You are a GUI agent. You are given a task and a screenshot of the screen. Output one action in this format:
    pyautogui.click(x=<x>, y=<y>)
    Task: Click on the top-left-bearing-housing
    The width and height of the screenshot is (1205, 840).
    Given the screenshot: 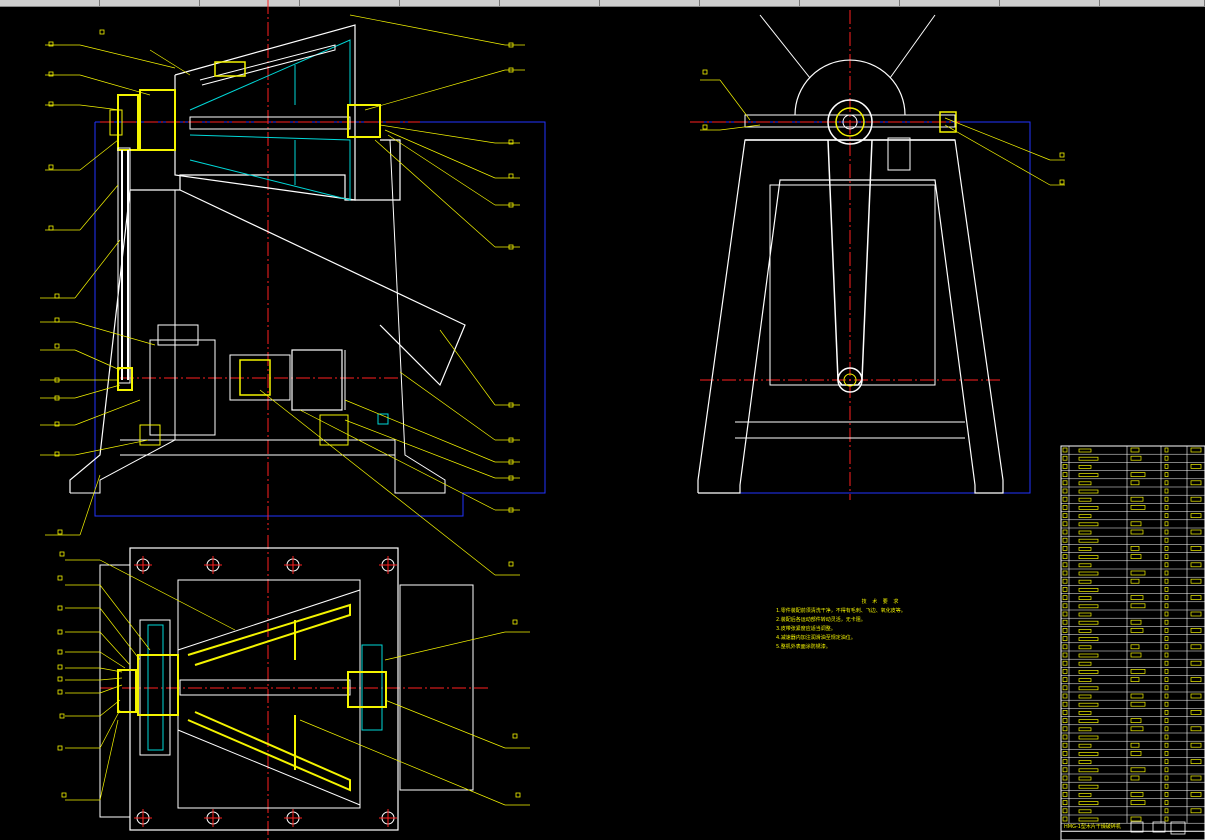 What is the action you would take?
    pyautogui.click(x=158, y=685)
    